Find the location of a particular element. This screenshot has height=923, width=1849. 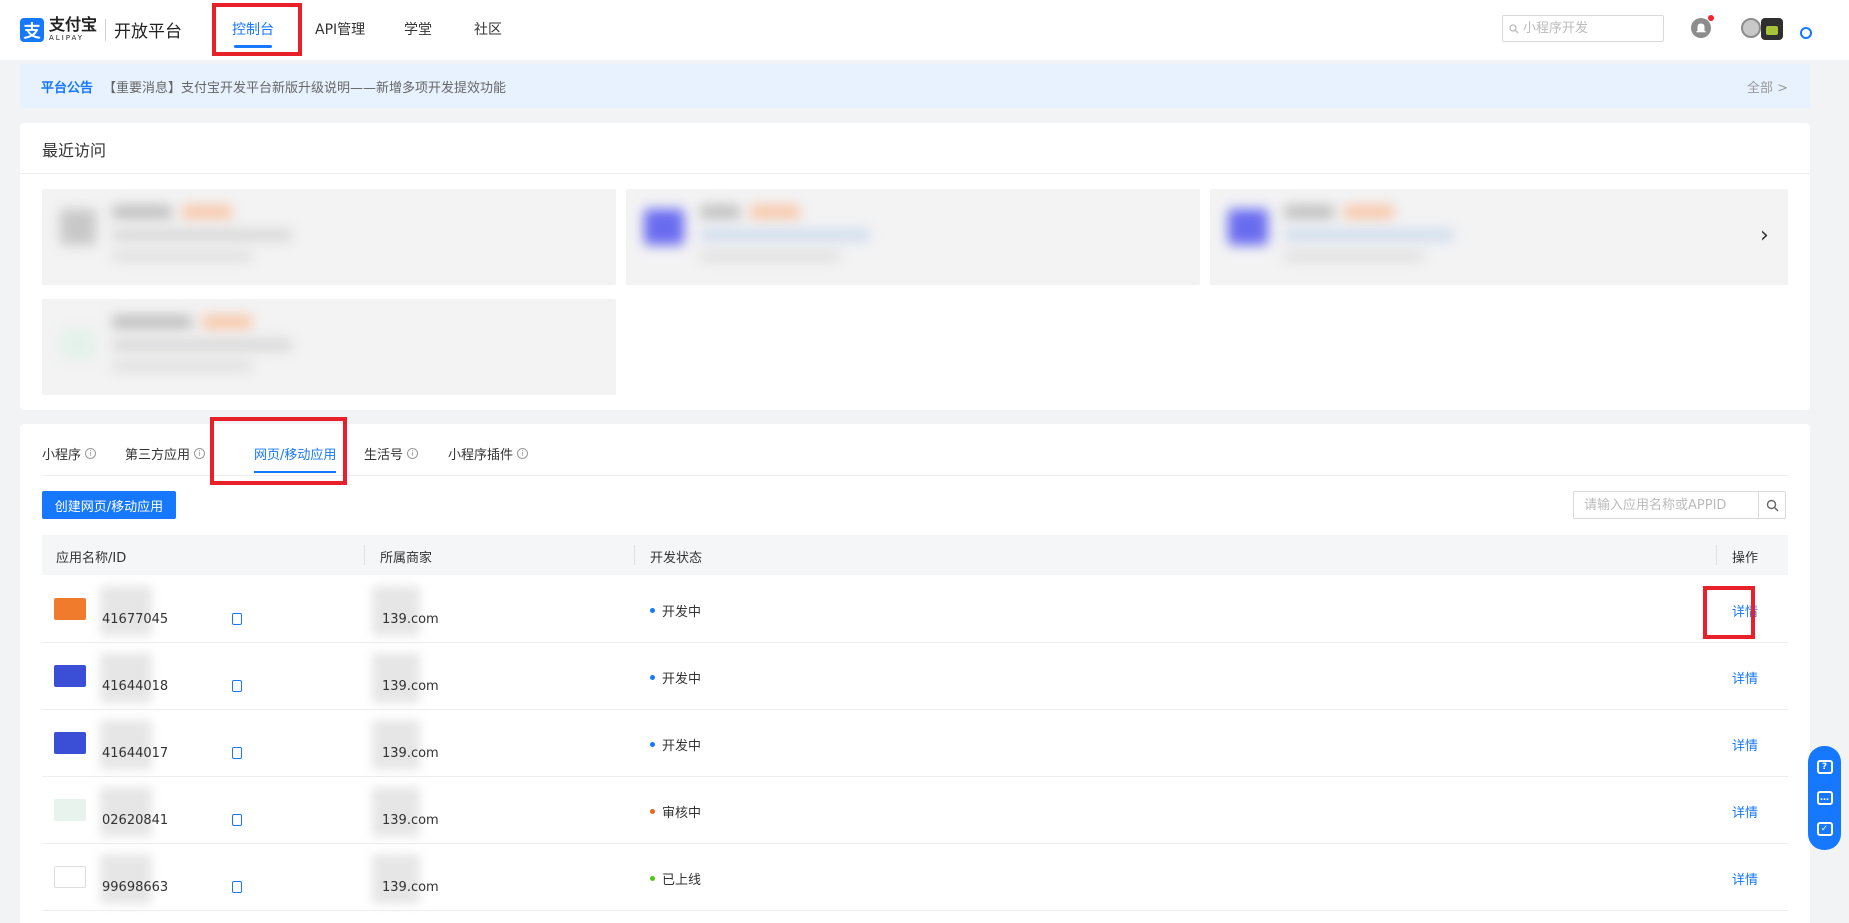

status-badge: 审核中 is located at coordinates (675, 811).